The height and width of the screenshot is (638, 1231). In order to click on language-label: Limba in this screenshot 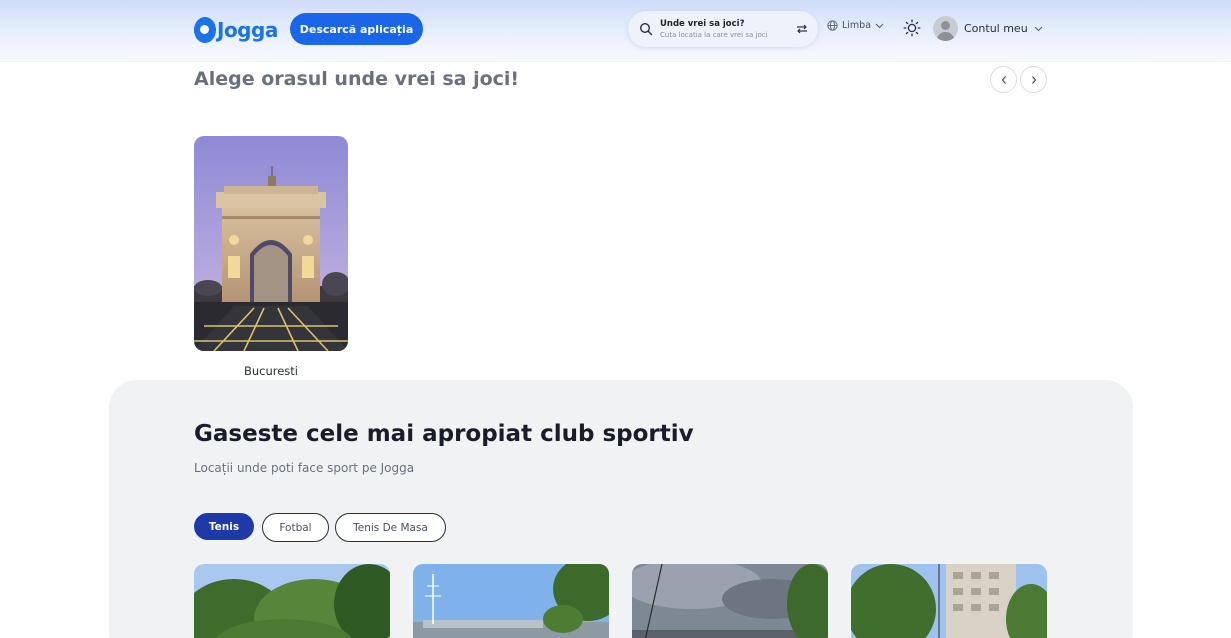, I will do `click(857, 25)`.